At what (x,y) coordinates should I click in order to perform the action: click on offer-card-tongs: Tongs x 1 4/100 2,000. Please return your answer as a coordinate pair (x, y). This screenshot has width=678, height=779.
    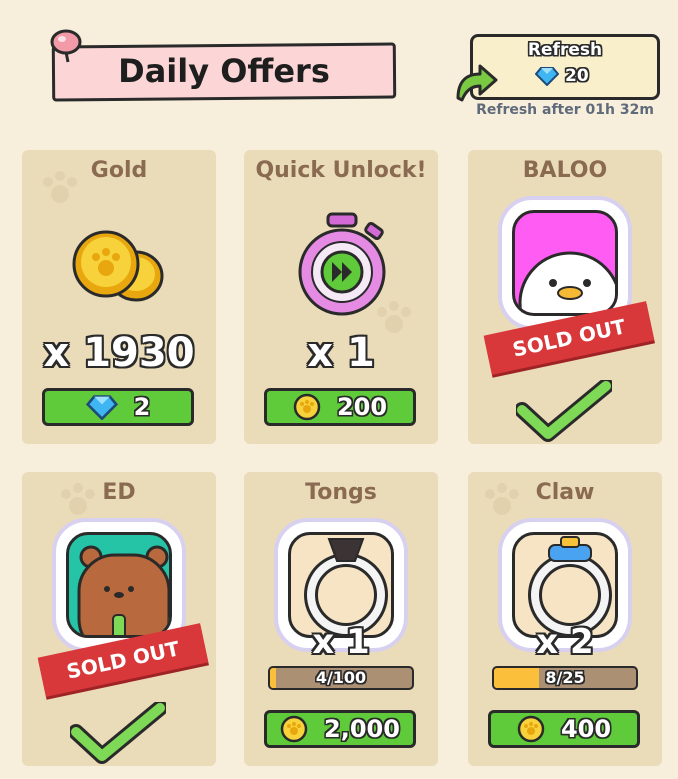
    Looking at the image, I should click on (341, 619).